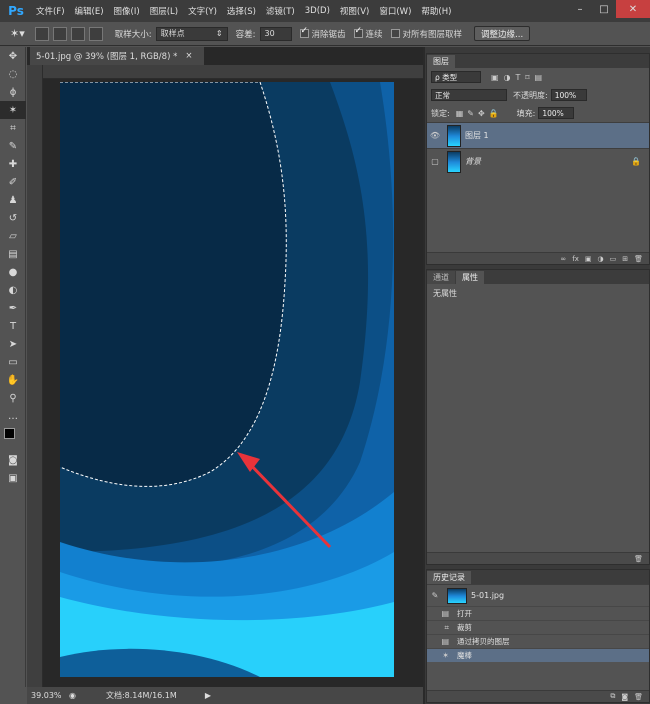 The image size is (650, 704). Describe the element at coordinates (13, 460) in the screenshot. I see `quick-mask-icon: ◙` at that location.